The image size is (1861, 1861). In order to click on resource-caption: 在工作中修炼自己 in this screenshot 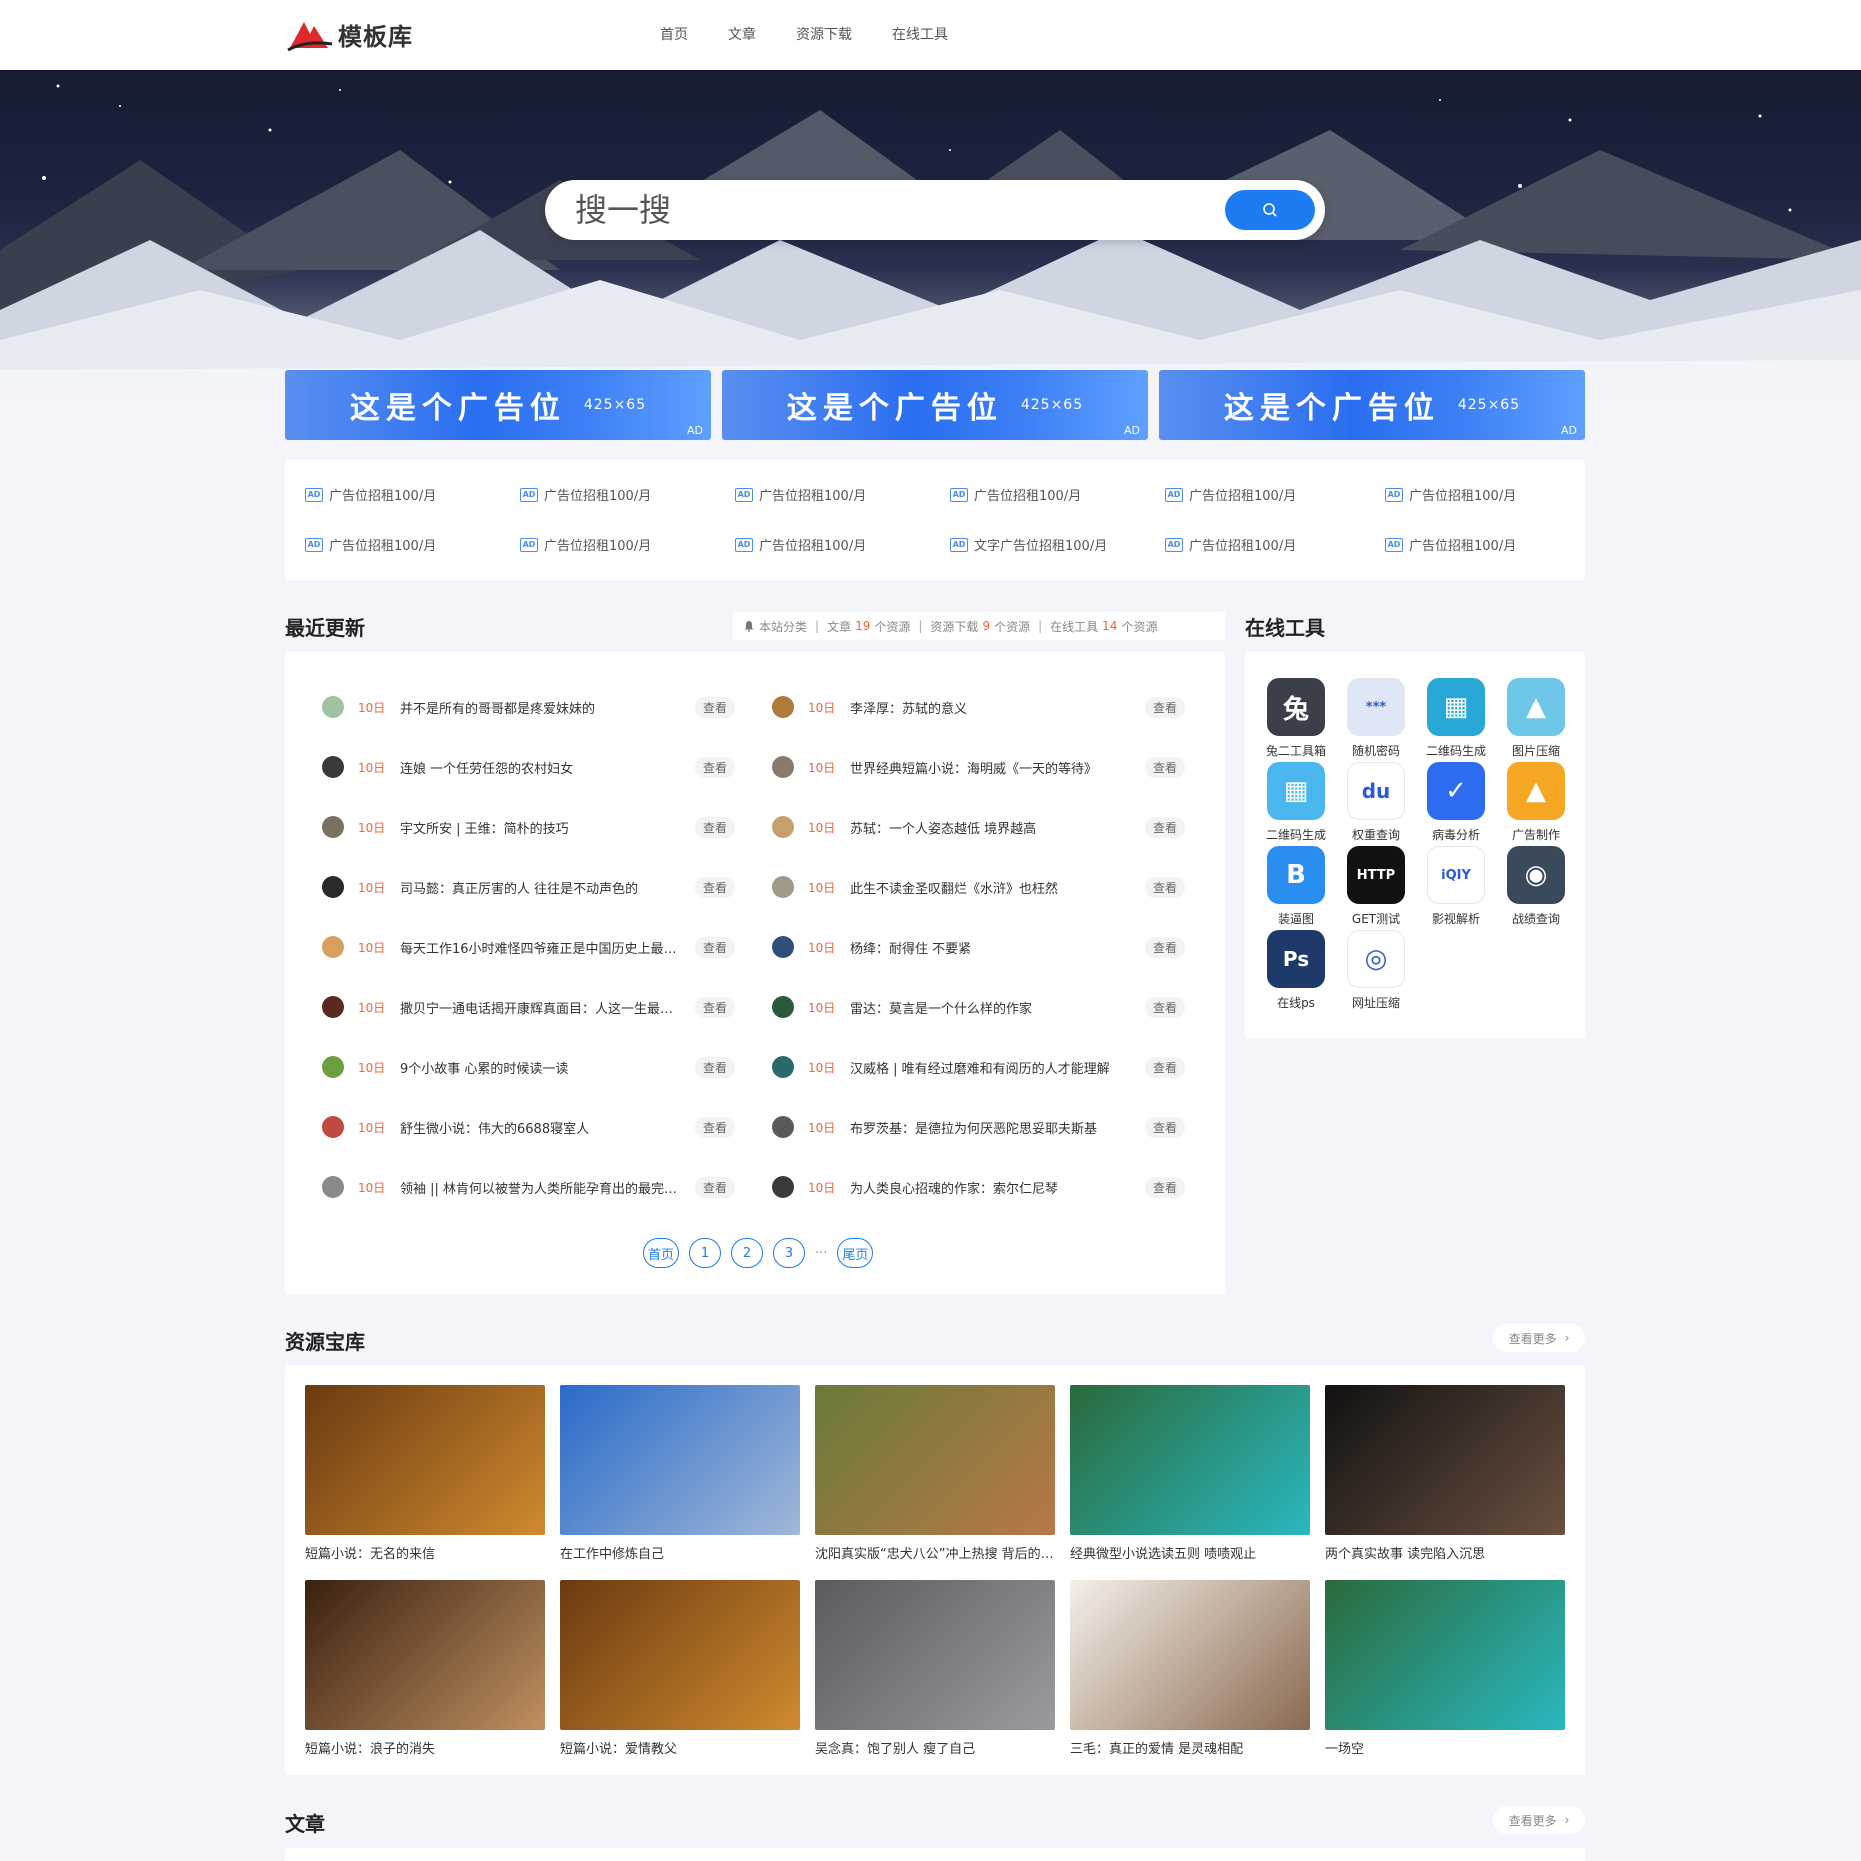, I will do `click(680, 1552)`.